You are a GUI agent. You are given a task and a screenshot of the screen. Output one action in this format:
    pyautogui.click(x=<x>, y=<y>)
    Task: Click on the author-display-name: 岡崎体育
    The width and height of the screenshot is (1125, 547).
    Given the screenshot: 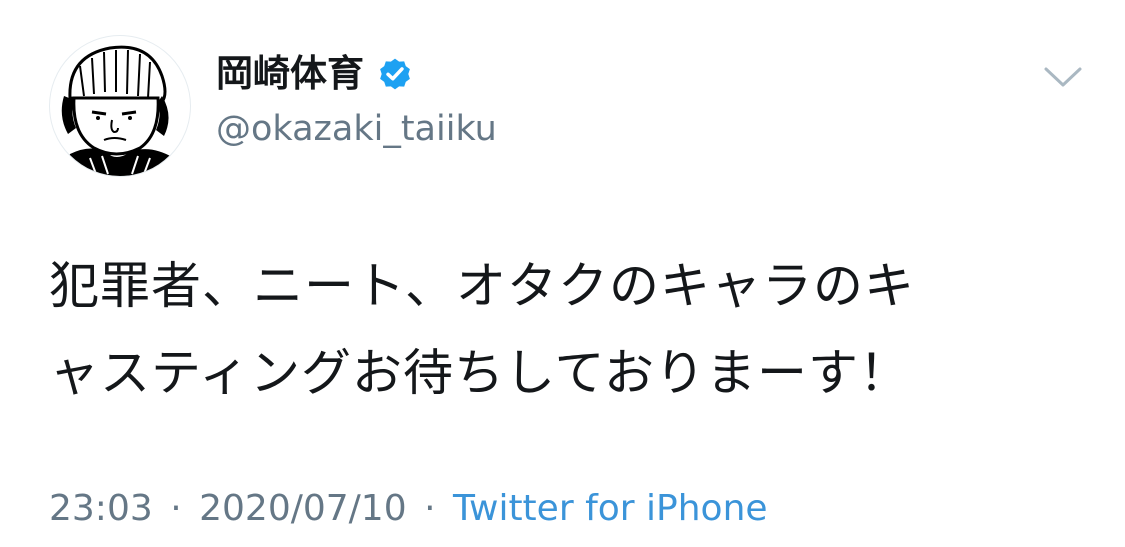 What is the action you would take?
    pyautogui.click(x=290, y=74)
    